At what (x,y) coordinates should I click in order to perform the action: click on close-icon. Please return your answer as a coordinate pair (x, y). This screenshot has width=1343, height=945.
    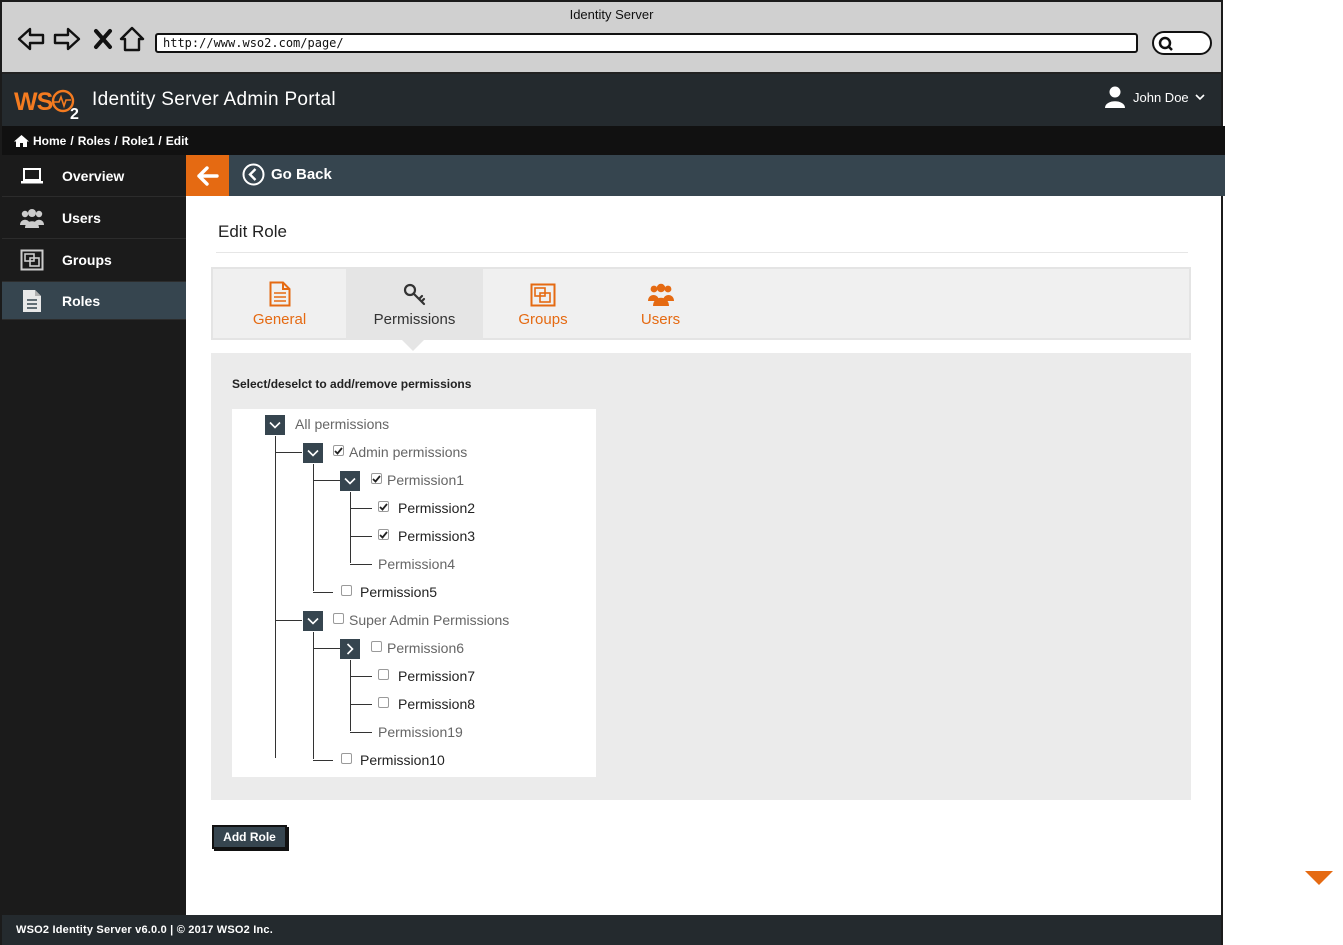
    Looking at the image, I should click on (103, 39).